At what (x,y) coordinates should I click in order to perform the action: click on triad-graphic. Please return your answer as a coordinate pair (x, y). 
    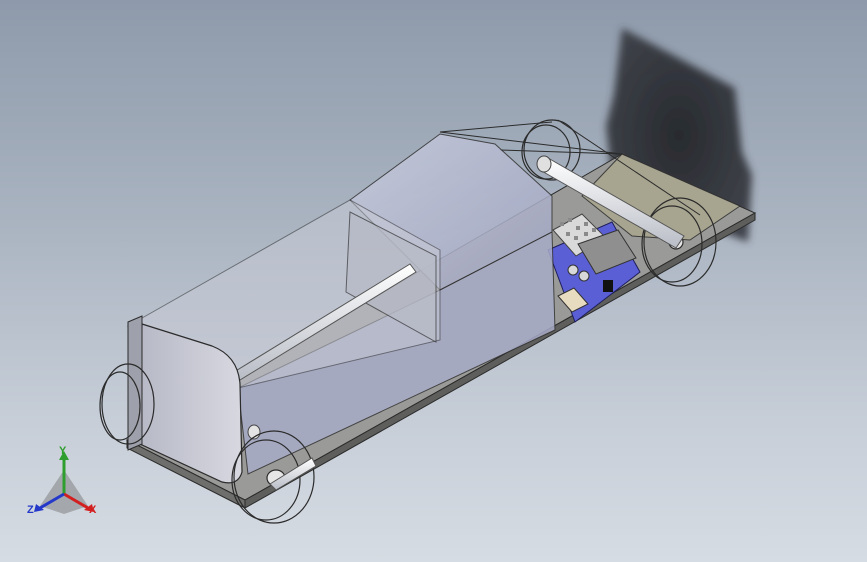
    Looking at the image, I should click on (64, 482).